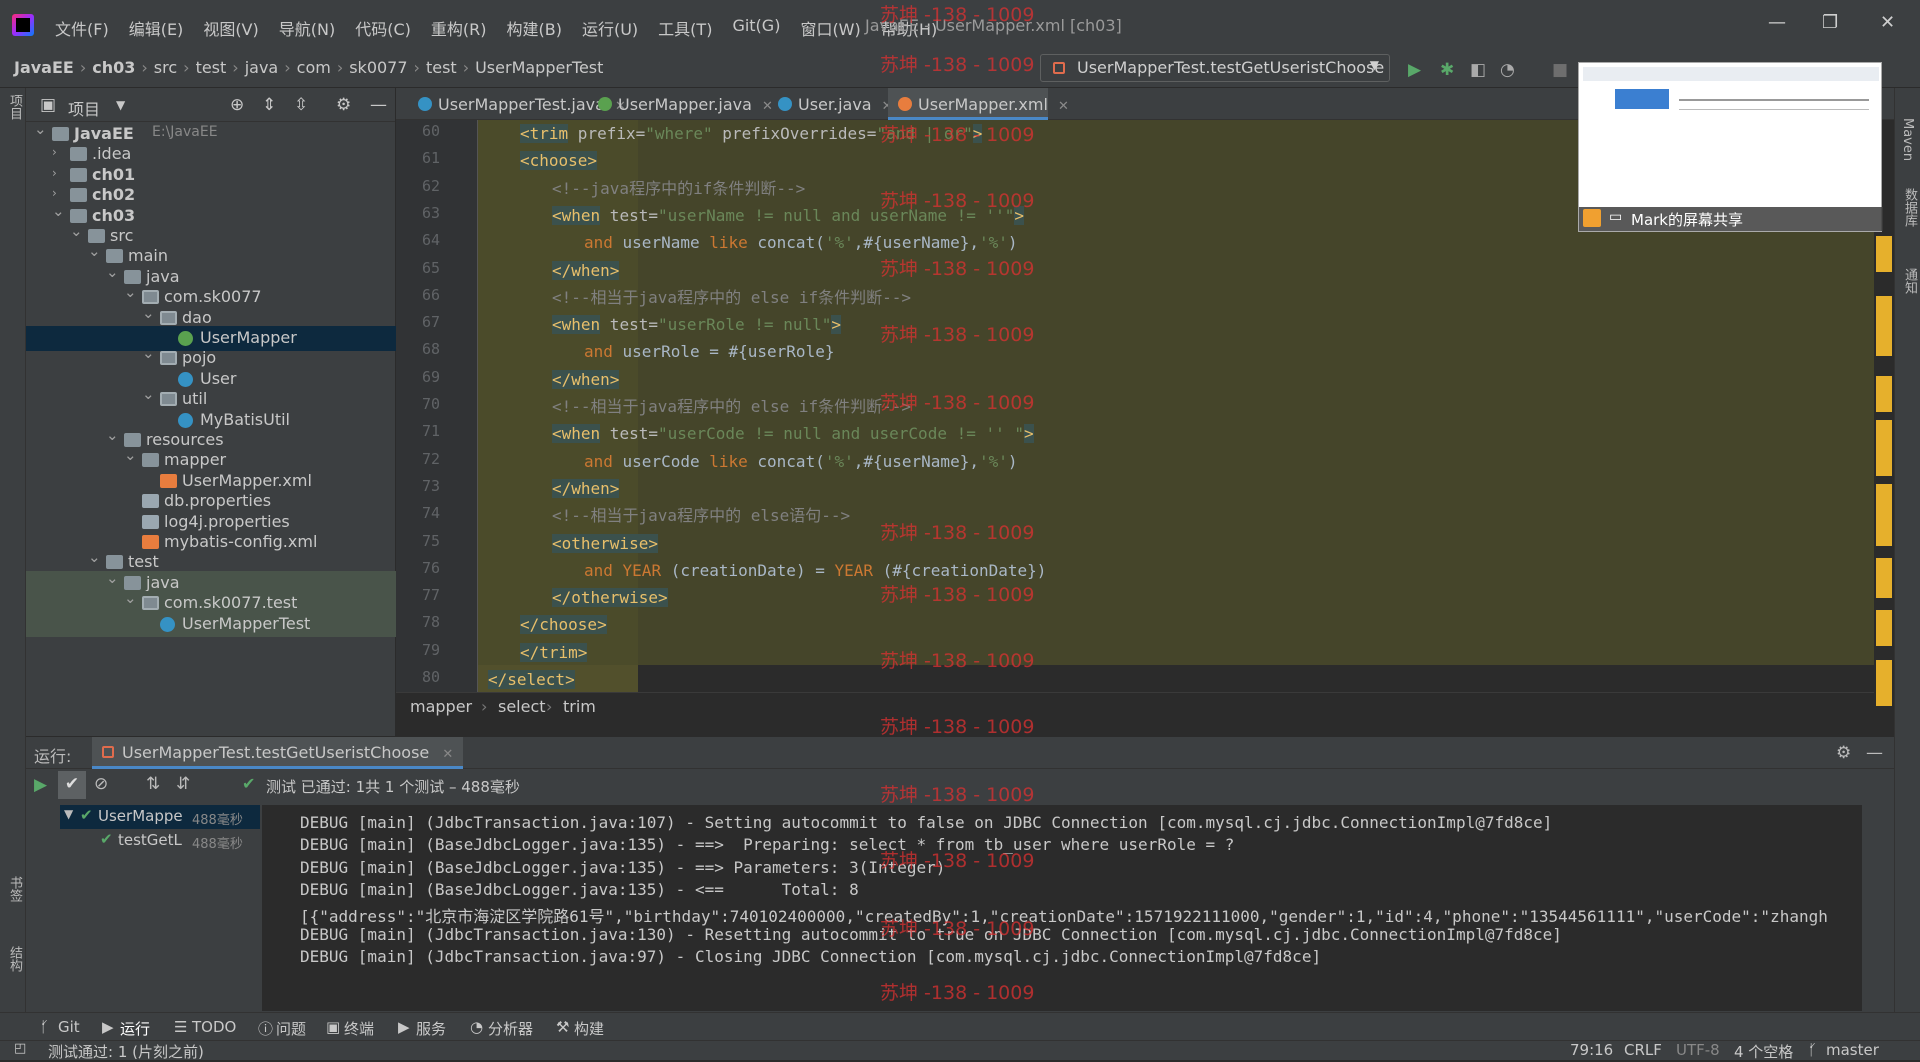 The image size is (1920, 1062). Describe the element at coordinates (510, 1028) in the screenshot. I see `tool-window-profiler: 分析器` at that location.